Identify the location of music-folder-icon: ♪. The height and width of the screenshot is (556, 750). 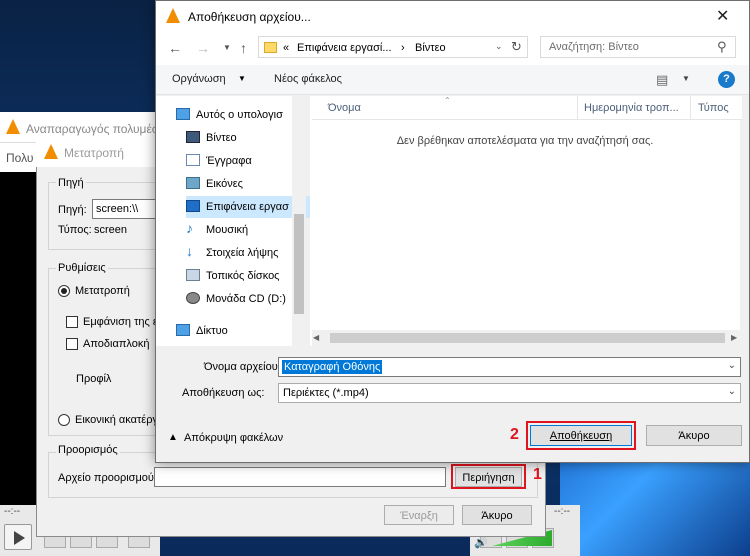
(189, 228).